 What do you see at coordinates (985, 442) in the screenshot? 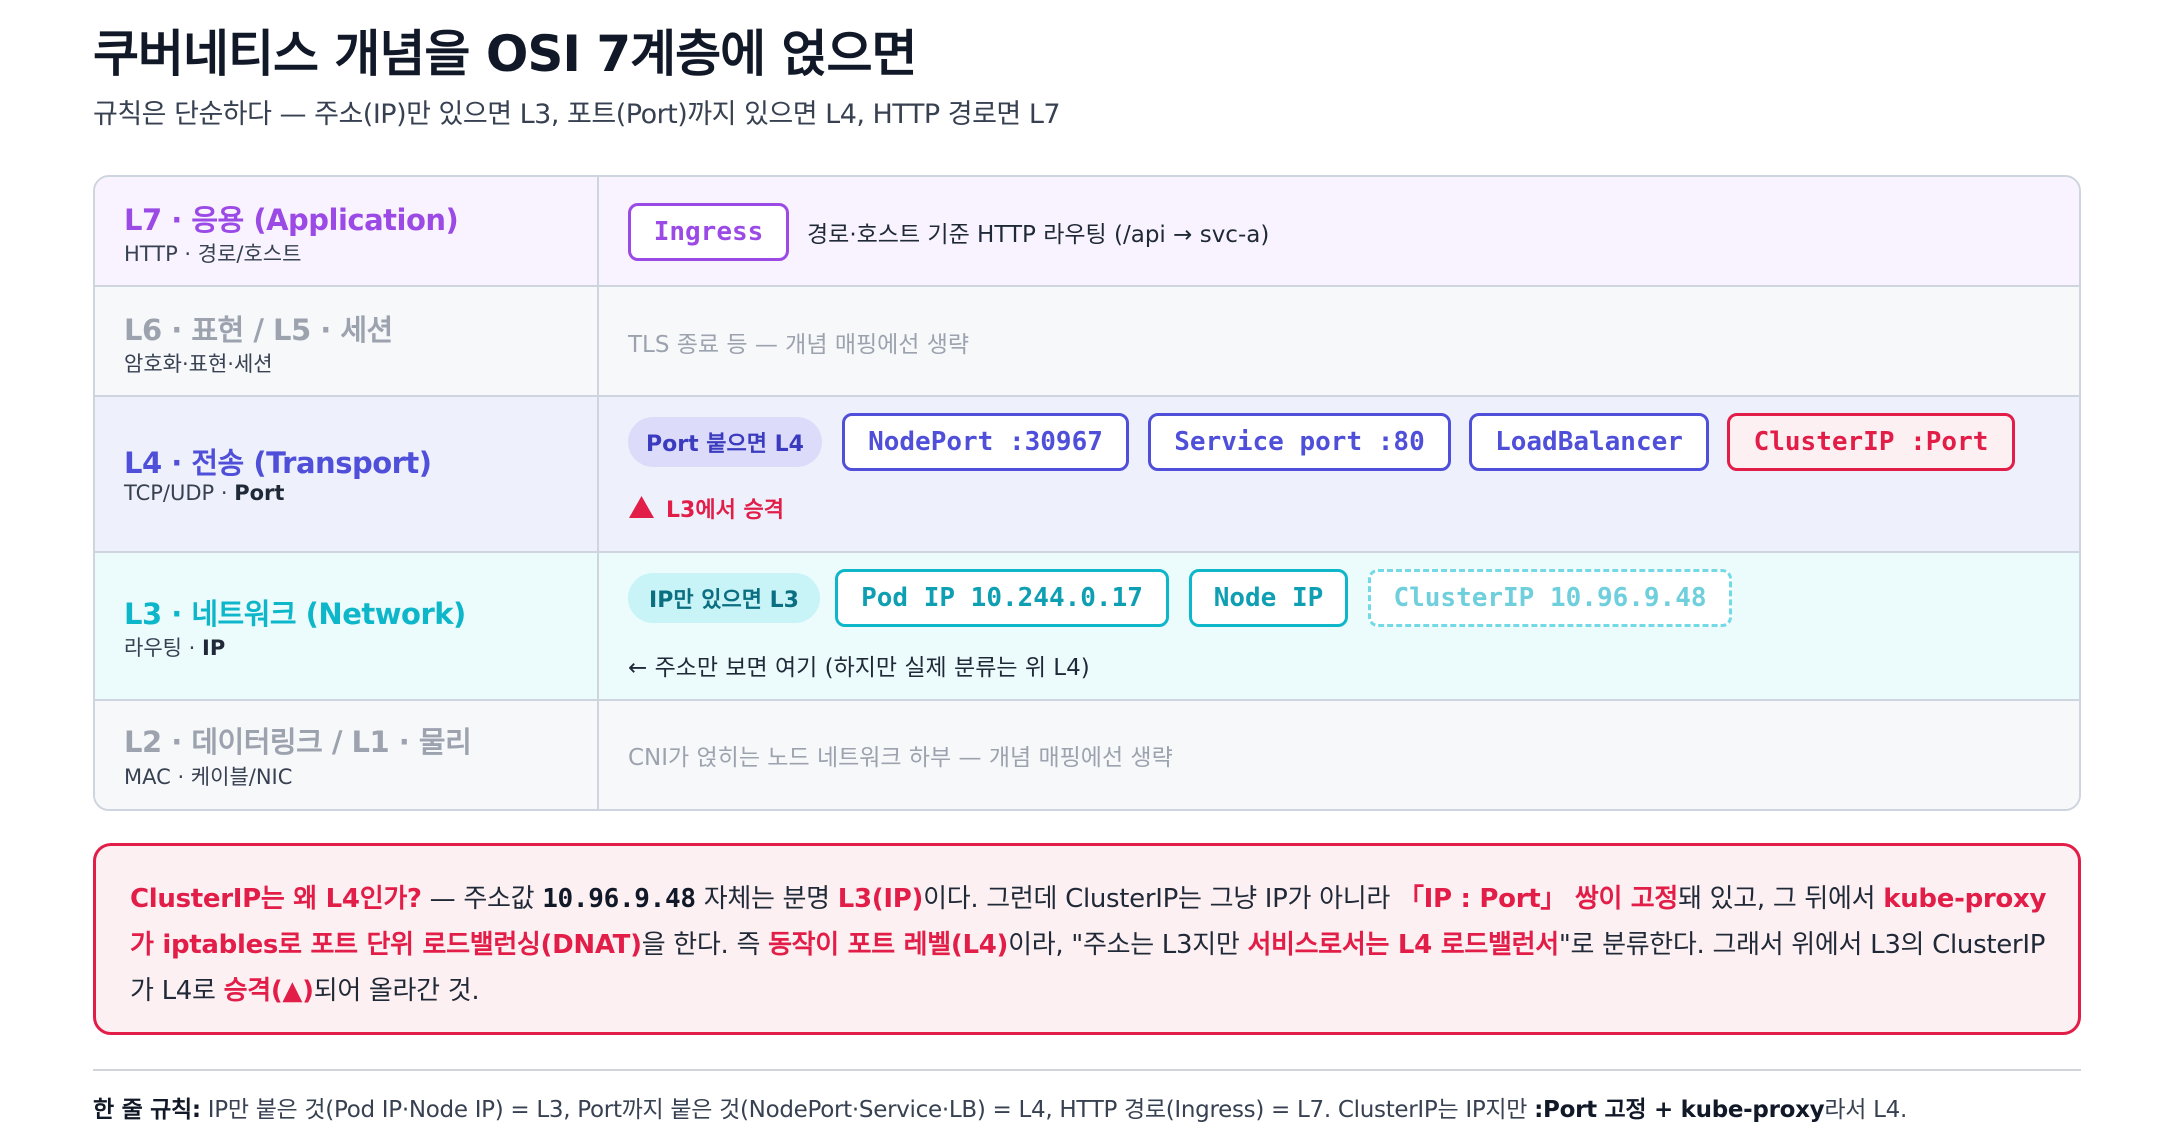
I see `nodeport-chip: NodePort :30967` at bounding box center [985, 442].